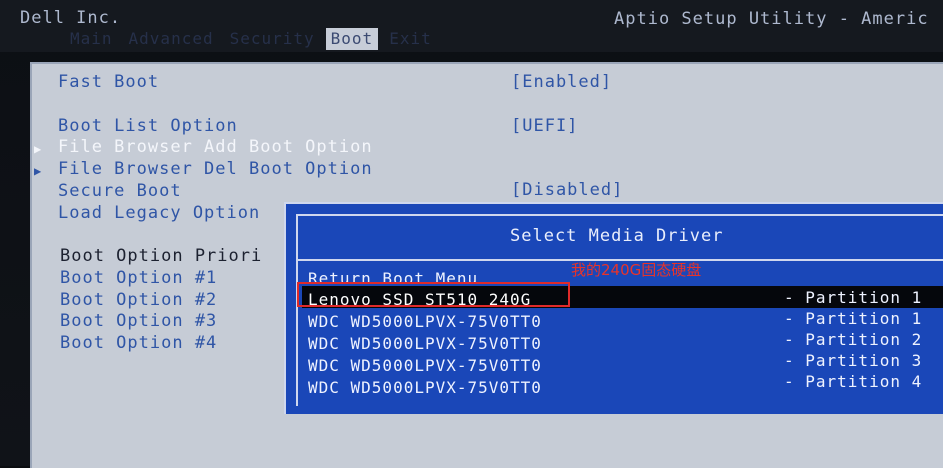 This screenshot has height=468, width=943. What do you see at coordinates (161, 256) in the screenshot?
I see `boot-option-priorities-heading: Boot Option Priori` at bounding box center [161, 256].